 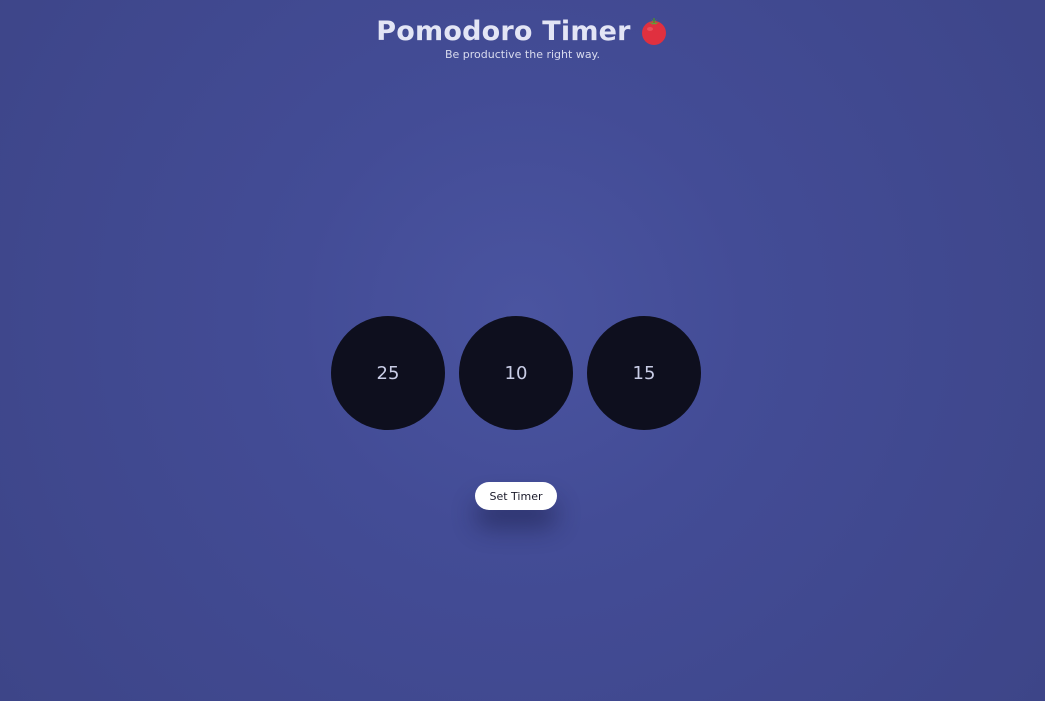 I want to click on timer-option-long-break: 15, so click(x=644, y=373).